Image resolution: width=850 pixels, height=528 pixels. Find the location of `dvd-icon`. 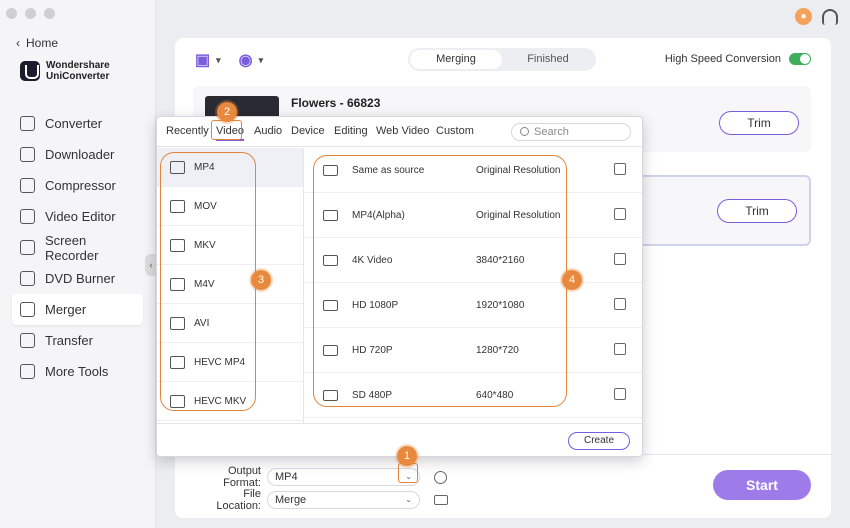

dvd-icon is located at coordinates (27, 278).